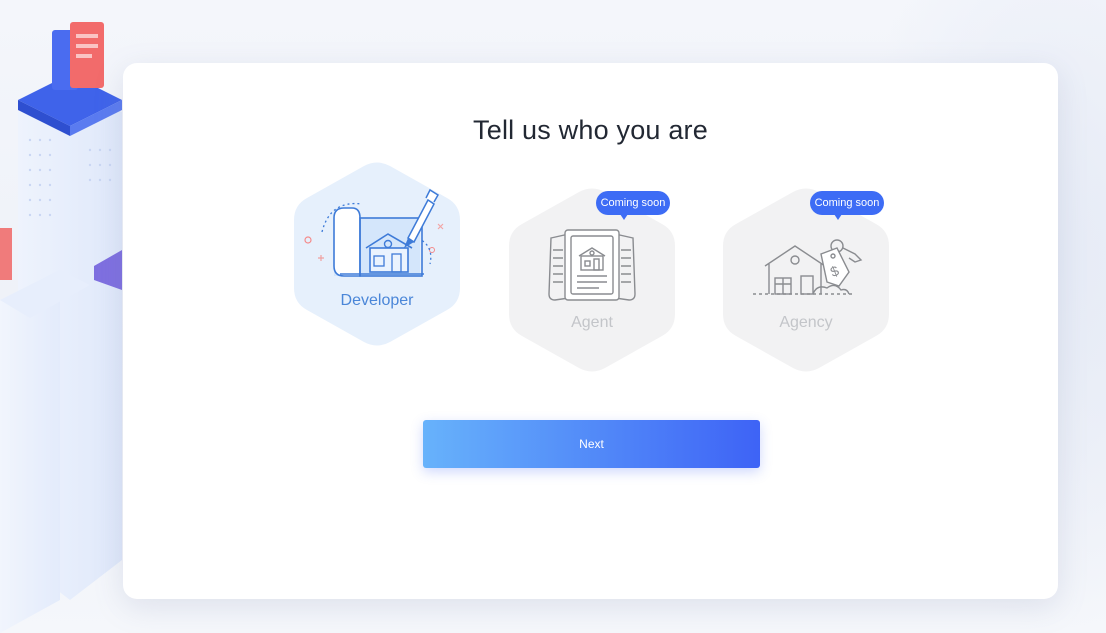 This screenshot has width=1106, height=633. What do you see at coordinates (806, 322) in the screenshot?
I see `role-label-agency: Agency` at bounding box center [806, 322].